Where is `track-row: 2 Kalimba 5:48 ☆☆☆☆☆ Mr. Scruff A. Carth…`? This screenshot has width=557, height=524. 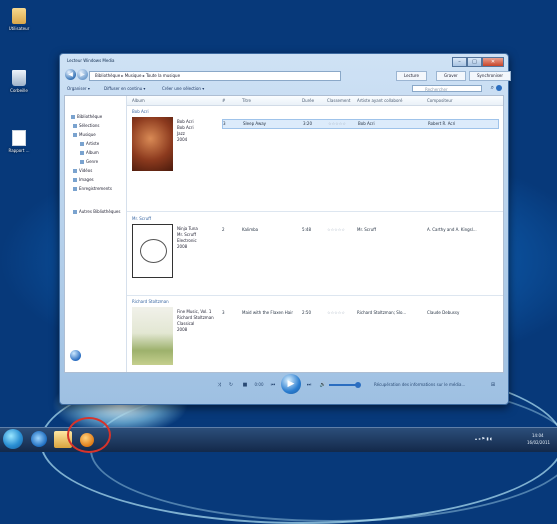
track-row: 2 Kalimba 5:48 ☆☆☆☆☆ Mr. Scruff A. Carth… is located at coordinates (360, 230).